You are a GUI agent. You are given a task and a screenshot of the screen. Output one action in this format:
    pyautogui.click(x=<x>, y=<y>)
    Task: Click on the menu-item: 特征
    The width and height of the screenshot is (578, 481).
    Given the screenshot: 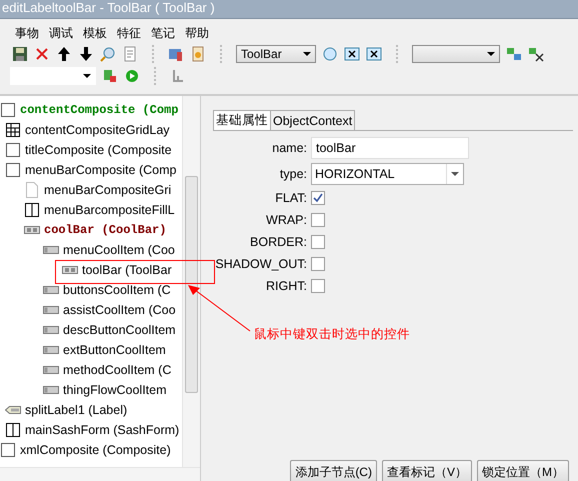 What is the action you would take?
    pyautogui.click(x=129, y=34)
    